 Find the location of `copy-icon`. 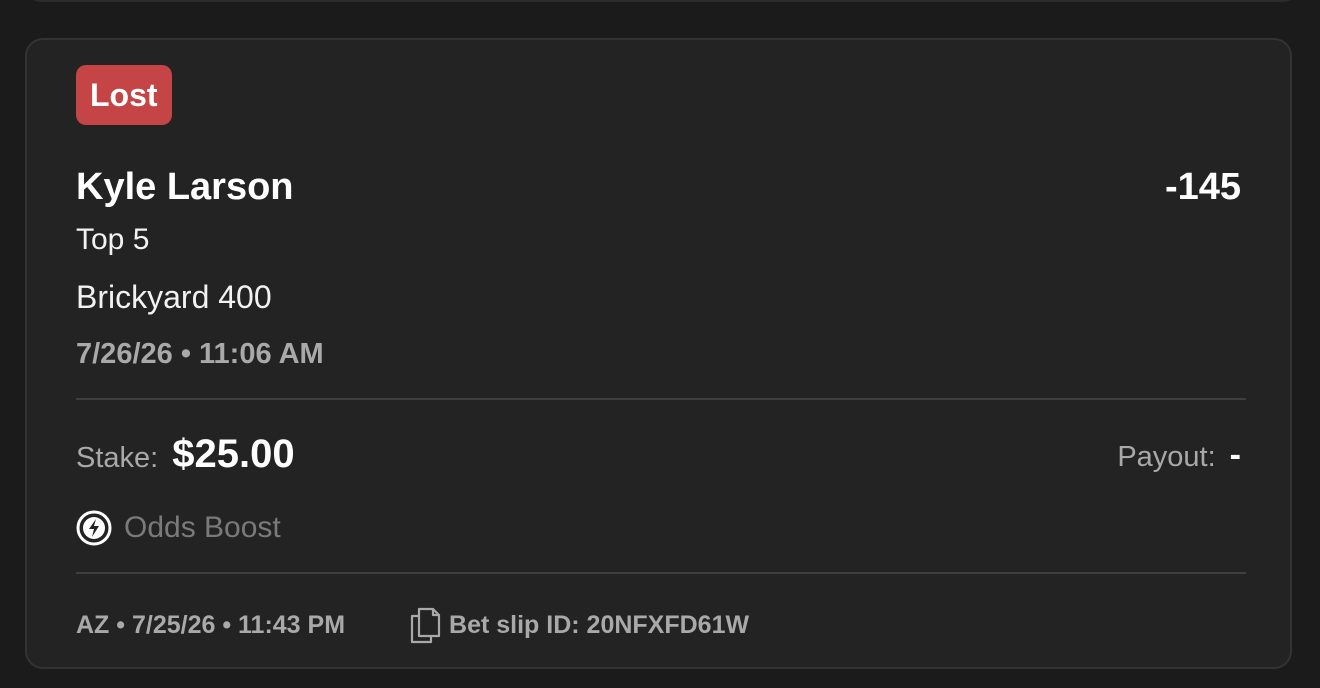

copy-icon is located at coordinates (425, 625).